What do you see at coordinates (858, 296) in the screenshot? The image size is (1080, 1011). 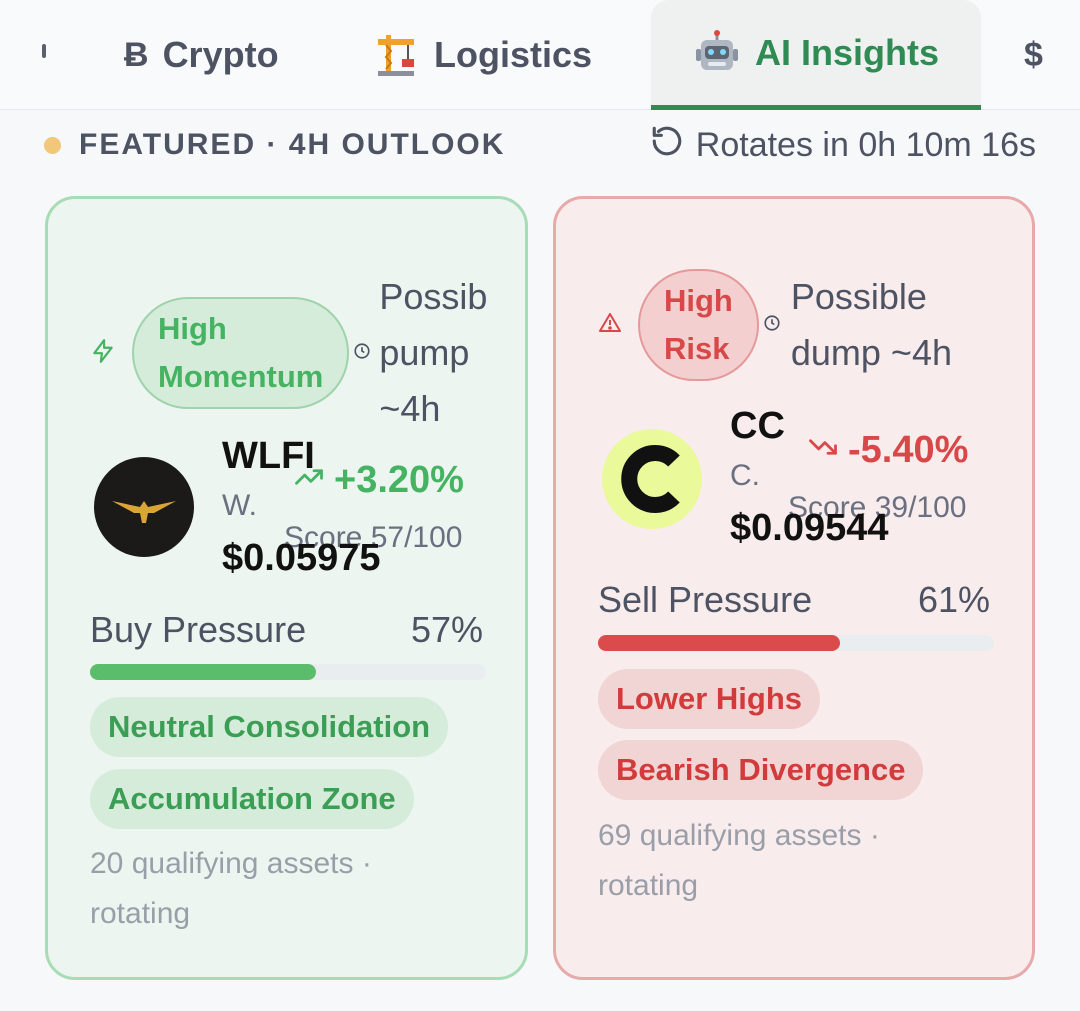 I see `outlook-line: Possible` at bounding box center [858, 296].